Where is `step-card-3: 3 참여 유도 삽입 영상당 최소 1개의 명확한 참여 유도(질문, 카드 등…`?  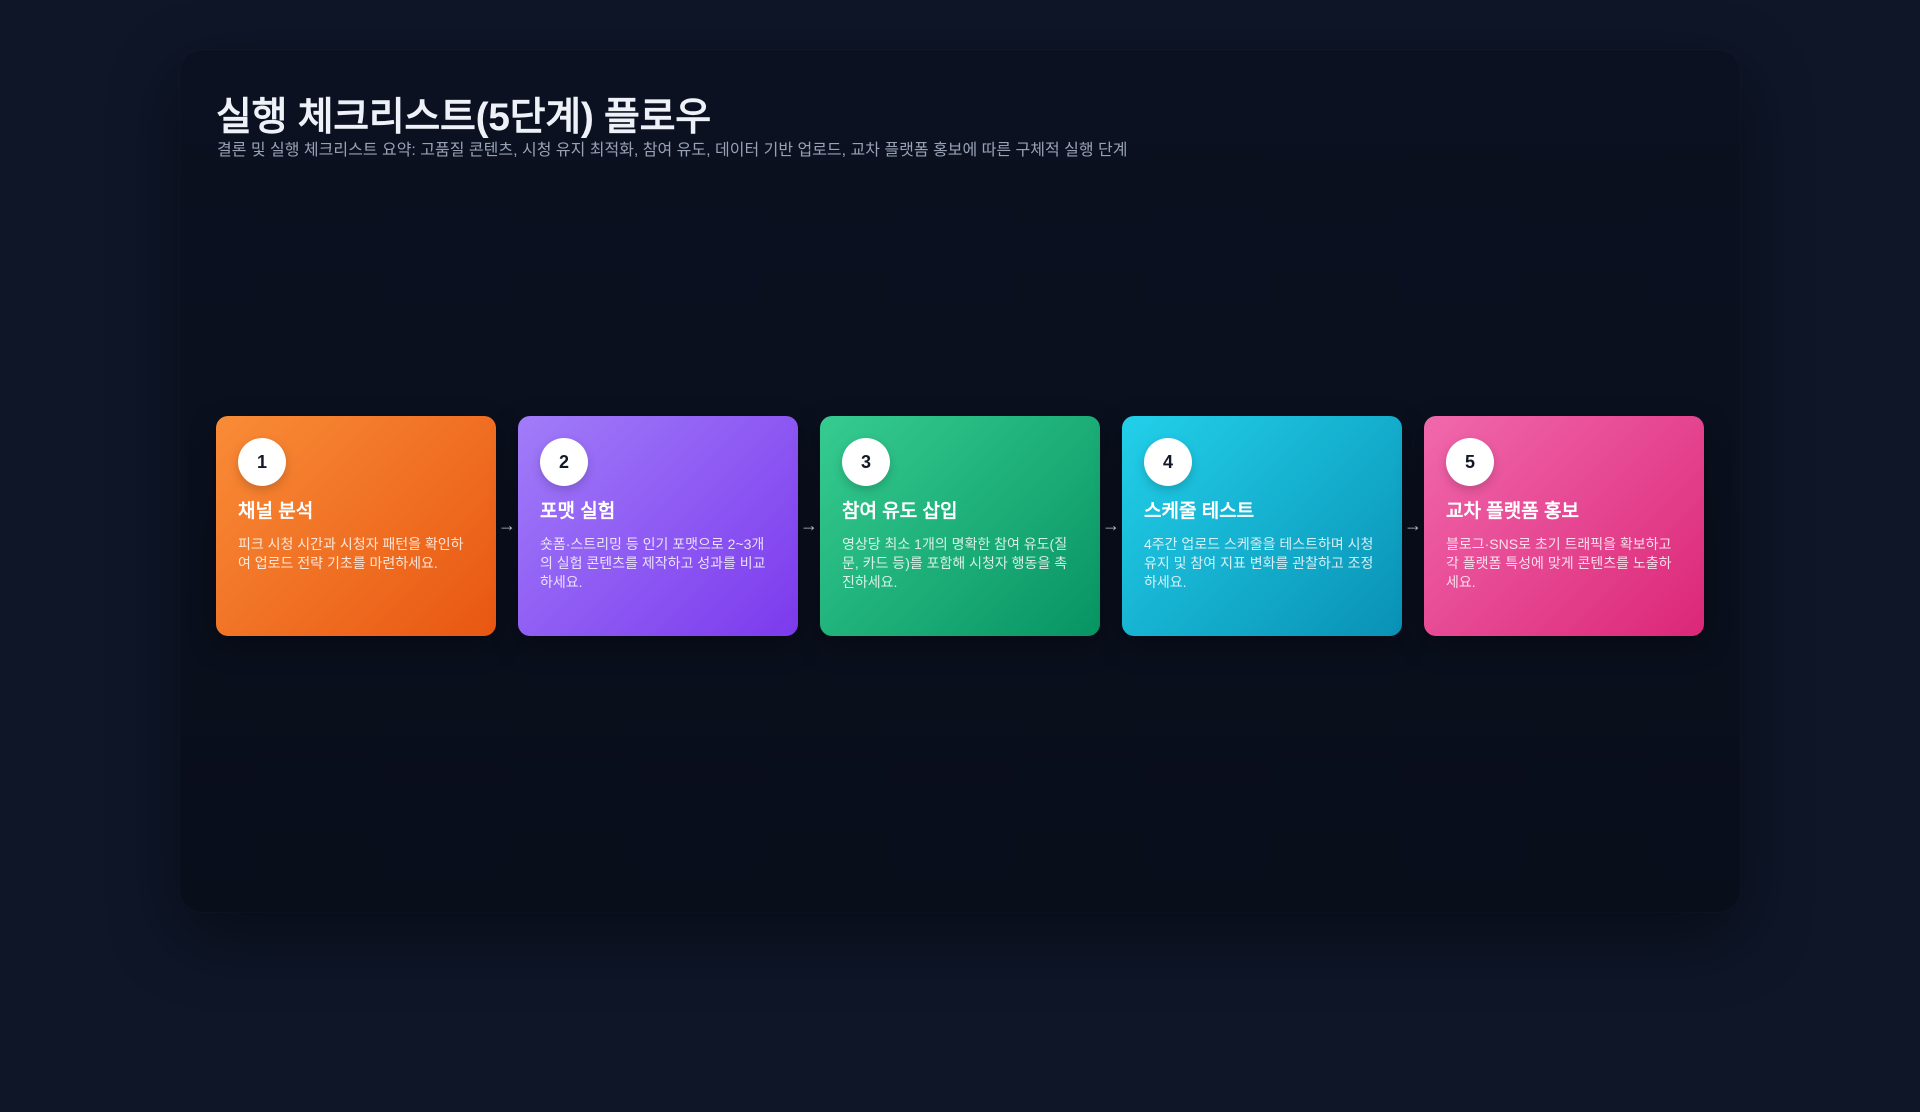
step-card-3: 3 참여 유도 삽입 영상당 최소 1개의 명확한 참여 유도(질문, 카드 등… is located at coordinates (960, 526).